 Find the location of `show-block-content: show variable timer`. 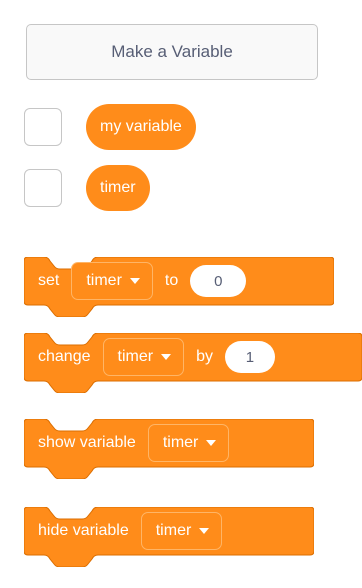

show-block-content: show variable timer is located at coordinates (132, 443).